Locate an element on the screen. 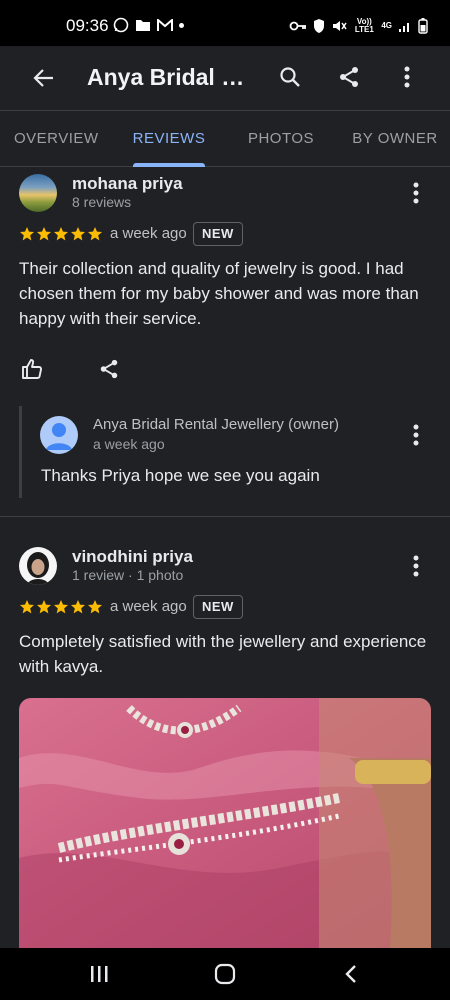 The height and width of the screenshot is (1000, 450). tab-reviews: REVIEWS is located at coordinates (169, 139).